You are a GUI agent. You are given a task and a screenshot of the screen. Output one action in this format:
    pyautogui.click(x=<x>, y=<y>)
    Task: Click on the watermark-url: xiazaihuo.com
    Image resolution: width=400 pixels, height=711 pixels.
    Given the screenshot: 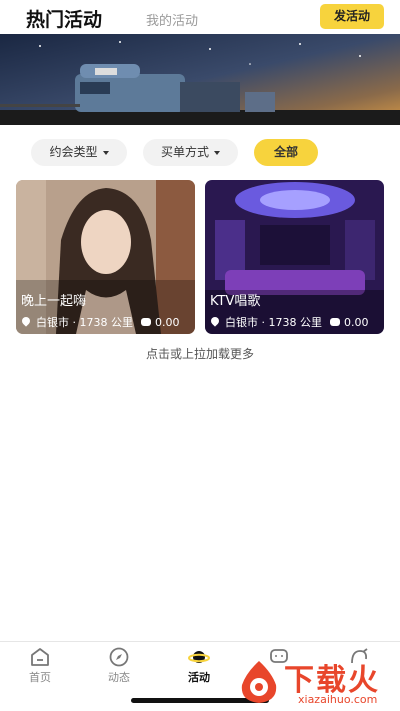 What is the action you would take?
    pyautogui.click(x=338, y=699)
    